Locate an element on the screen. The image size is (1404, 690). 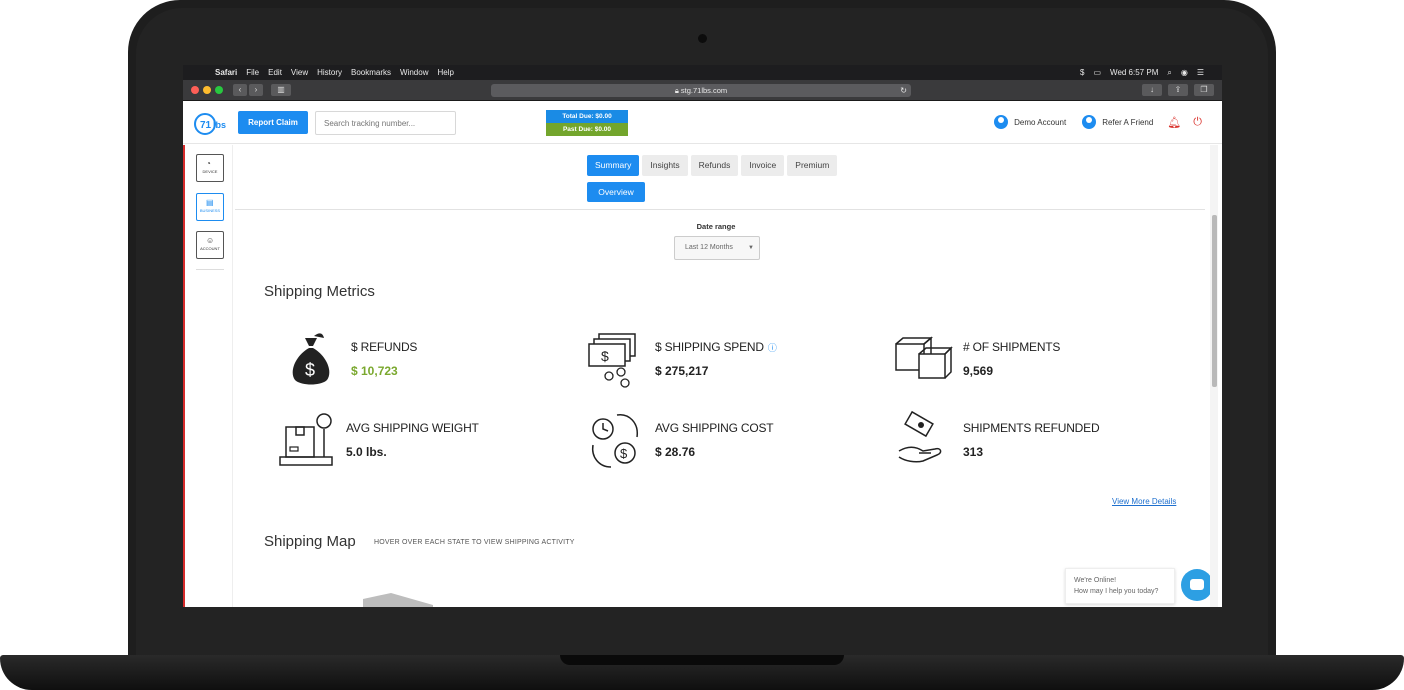
71lbs-logo: 71 lbs is located at coordinates (211, 123).